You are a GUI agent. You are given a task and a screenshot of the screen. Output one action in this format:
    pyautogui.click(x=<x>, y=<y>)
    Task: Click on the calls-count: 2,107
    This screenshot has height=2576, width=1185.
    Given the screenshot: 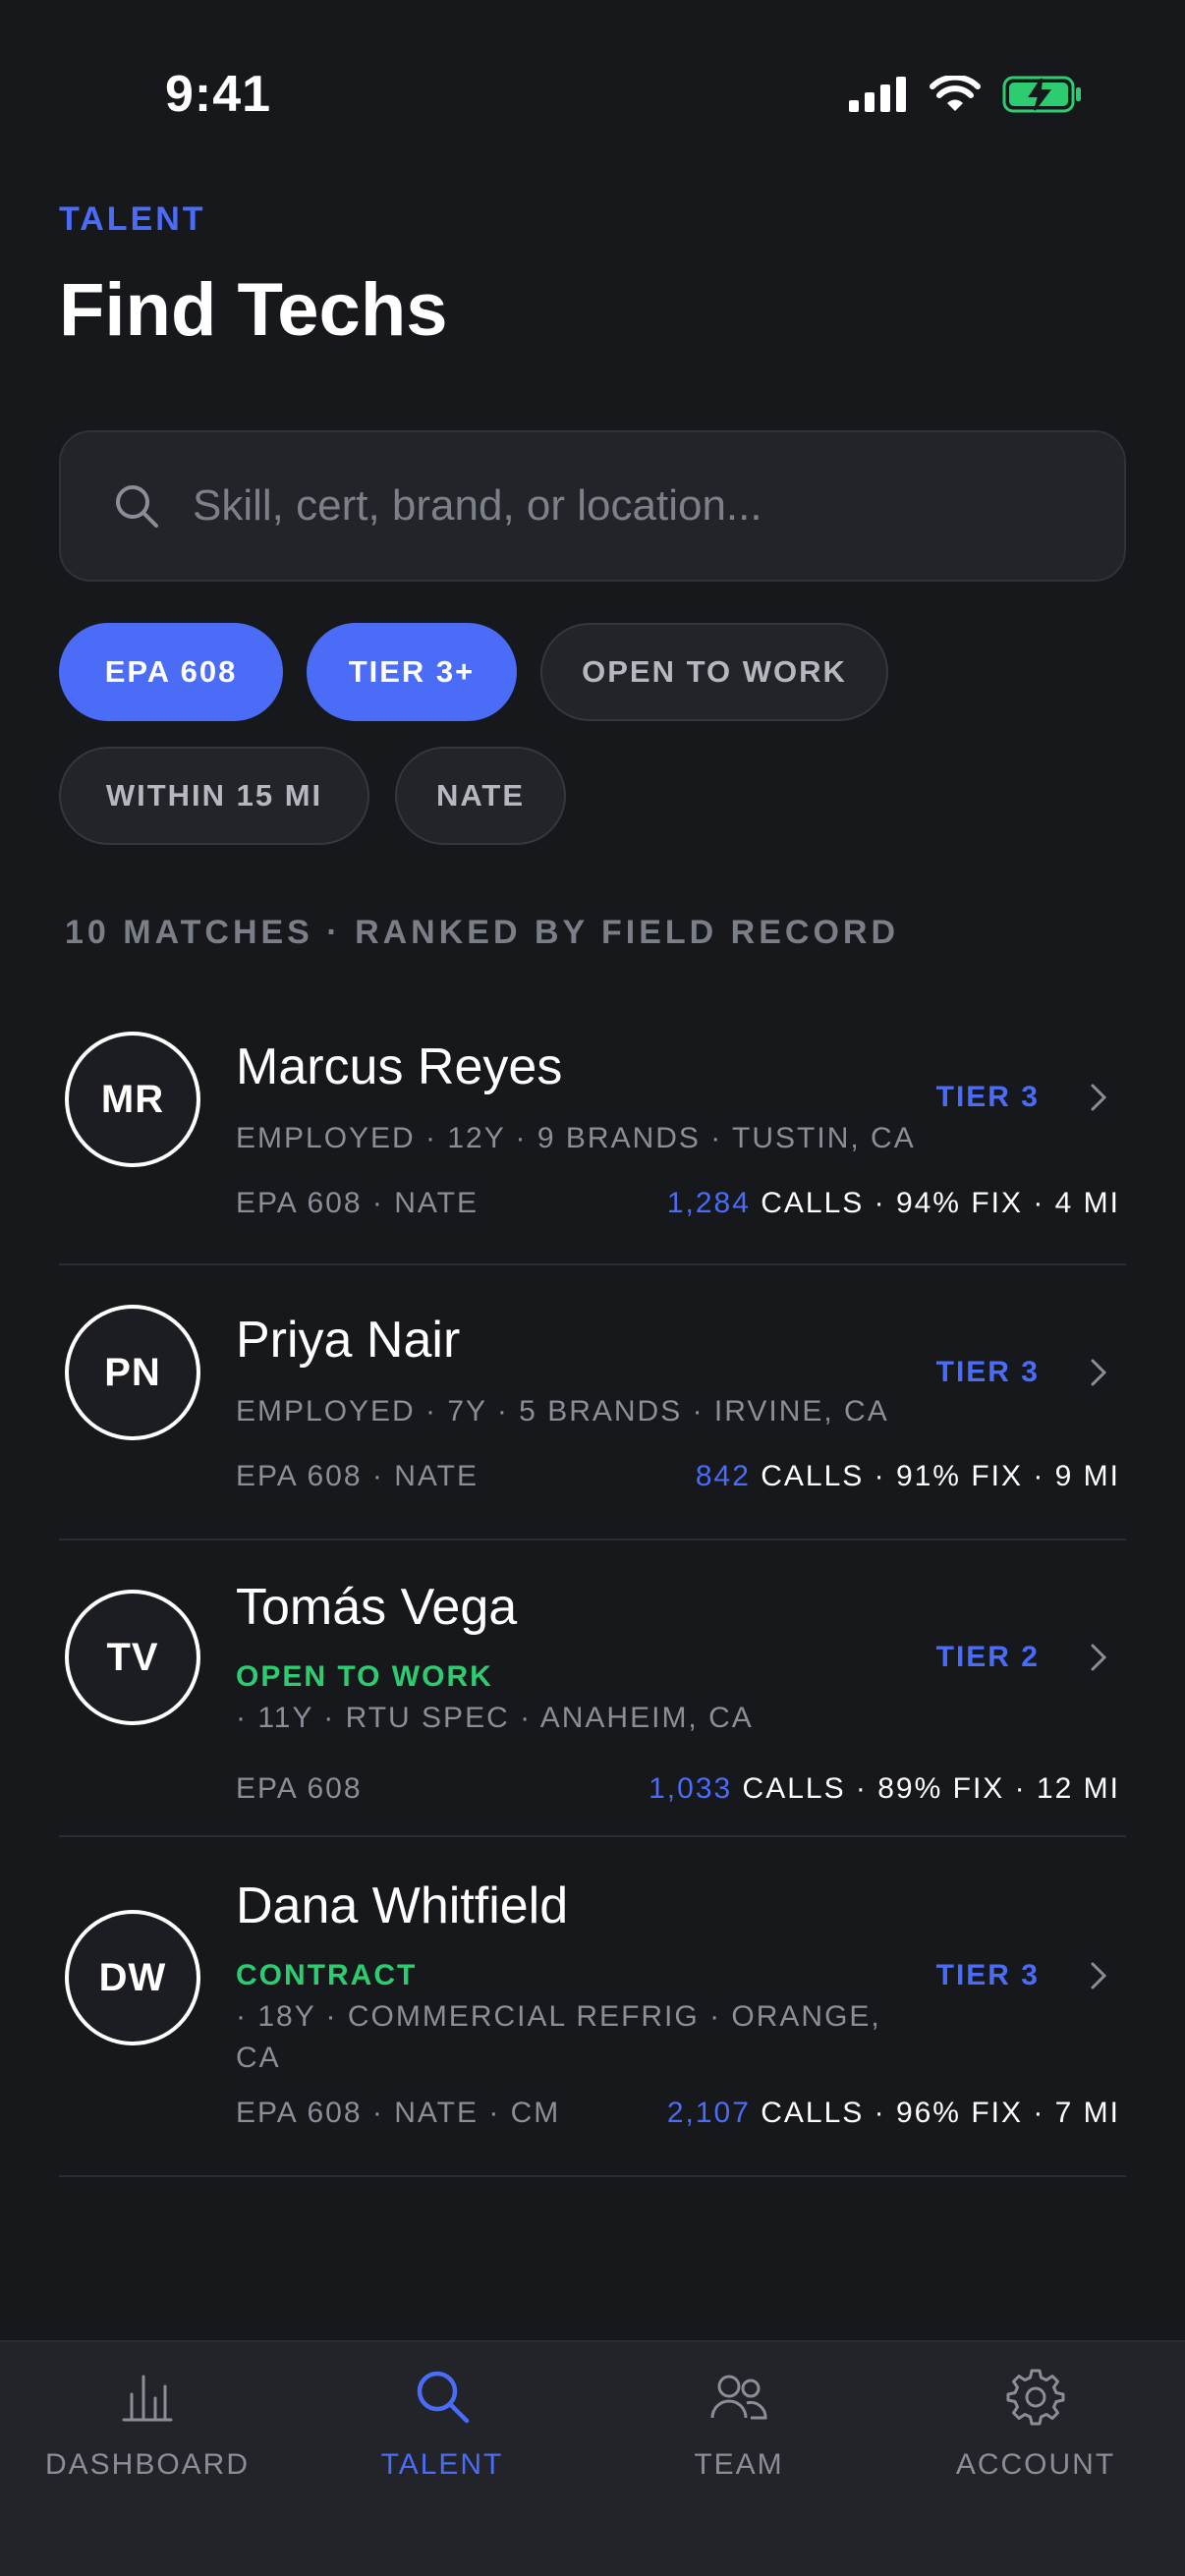 What is the action you would take?
    pyautogui.click(x=709, y=2113)
    